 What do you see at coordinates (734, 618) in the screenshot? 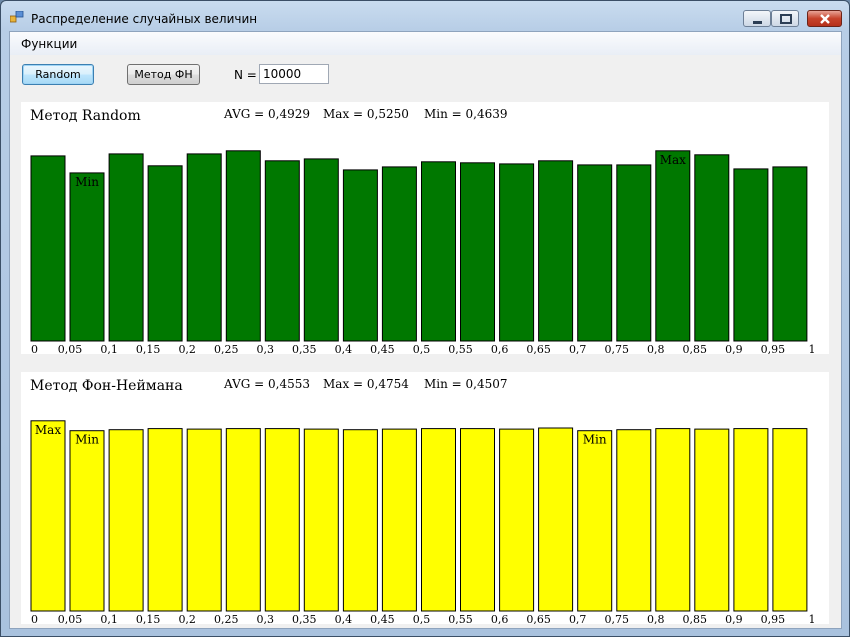
I see `fn-tick-label-18: 0,9` at bounding box center [734, 618].